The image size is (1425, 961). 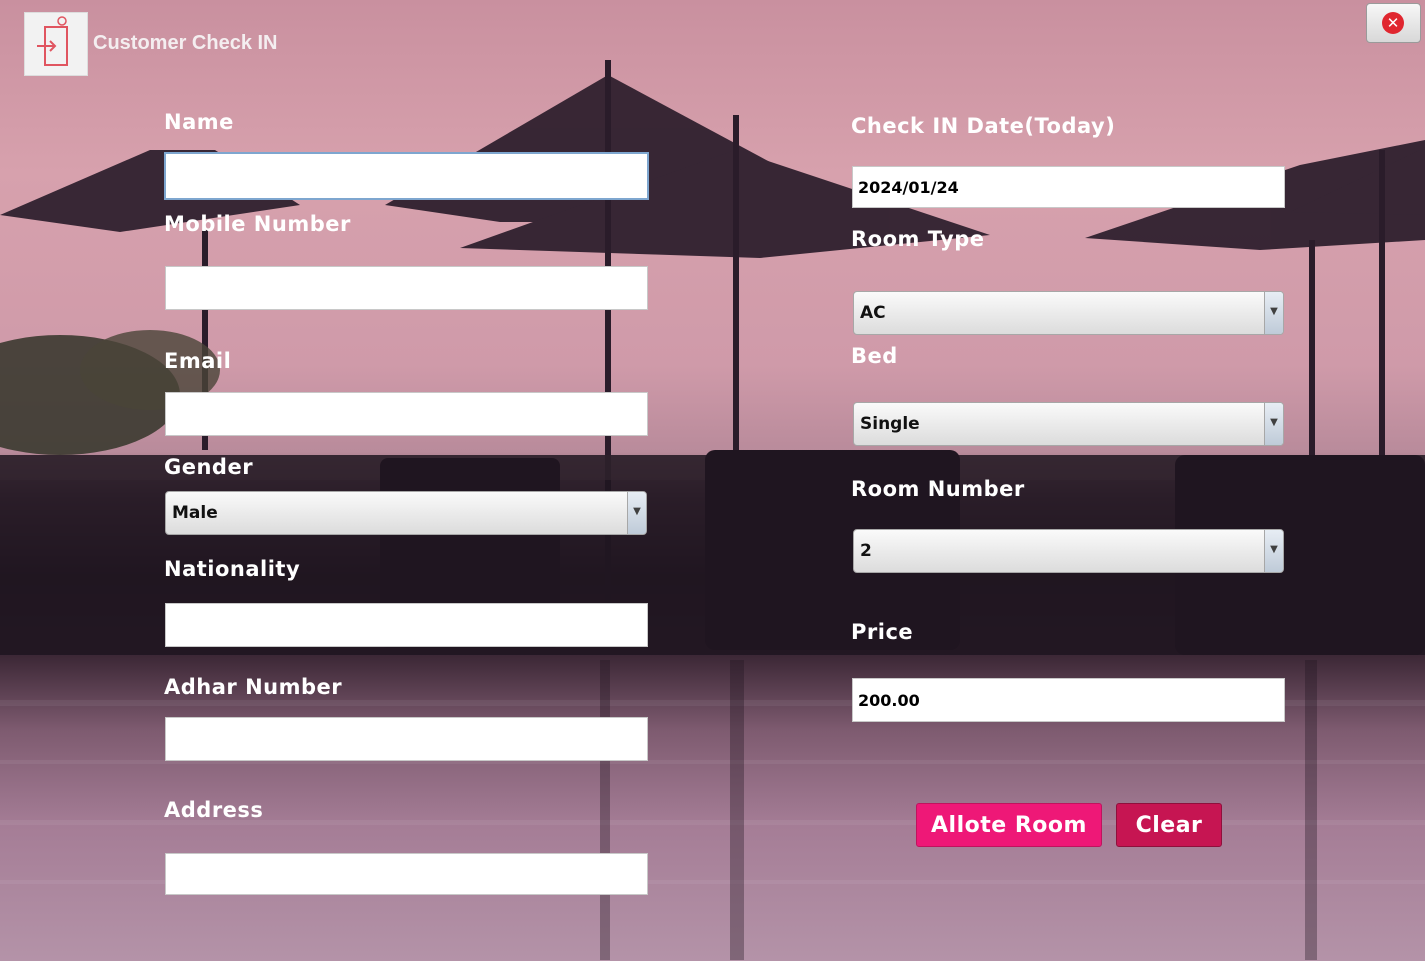 I want to click on email-label: Email, so click(x=198, y=361).